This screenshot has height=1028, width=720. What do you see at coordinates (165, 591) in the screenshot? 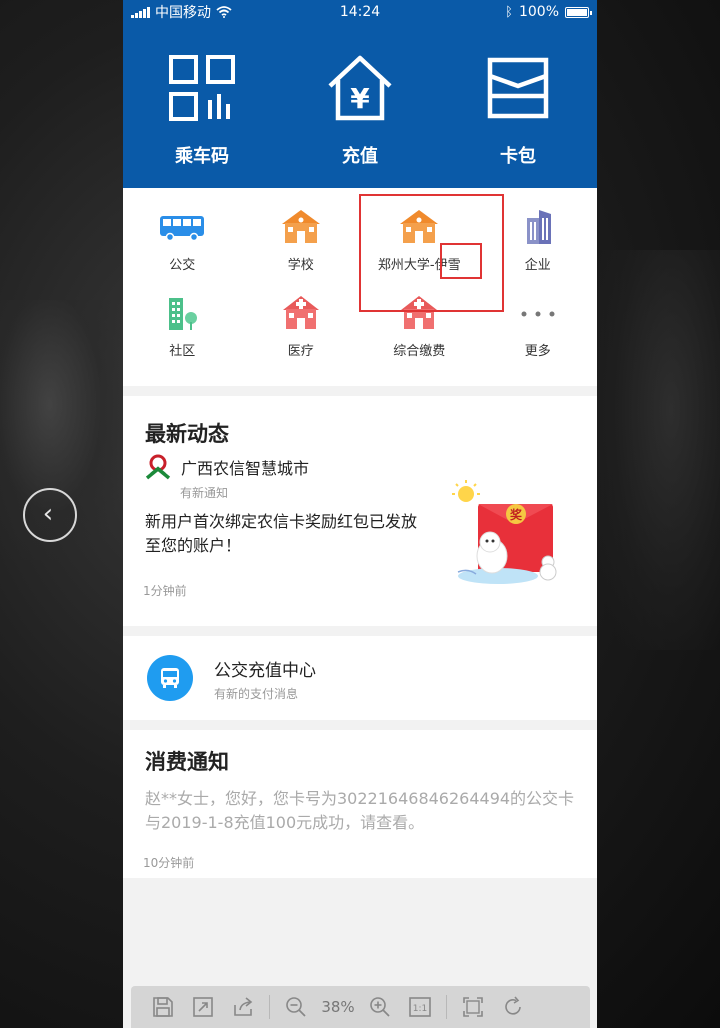
I see `news-time: 1分钟前` at bounding box center [165, 591].